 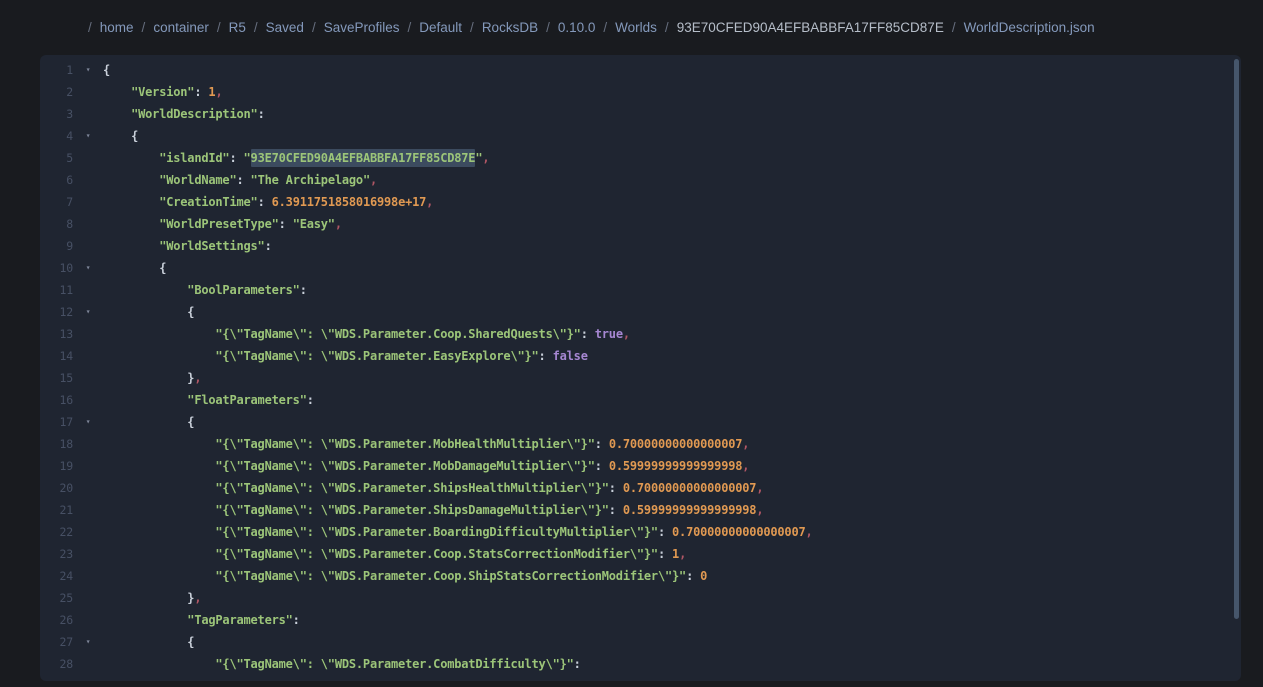 I want to click on code-line: 10 ▾ {, so click(x=640, y=268).